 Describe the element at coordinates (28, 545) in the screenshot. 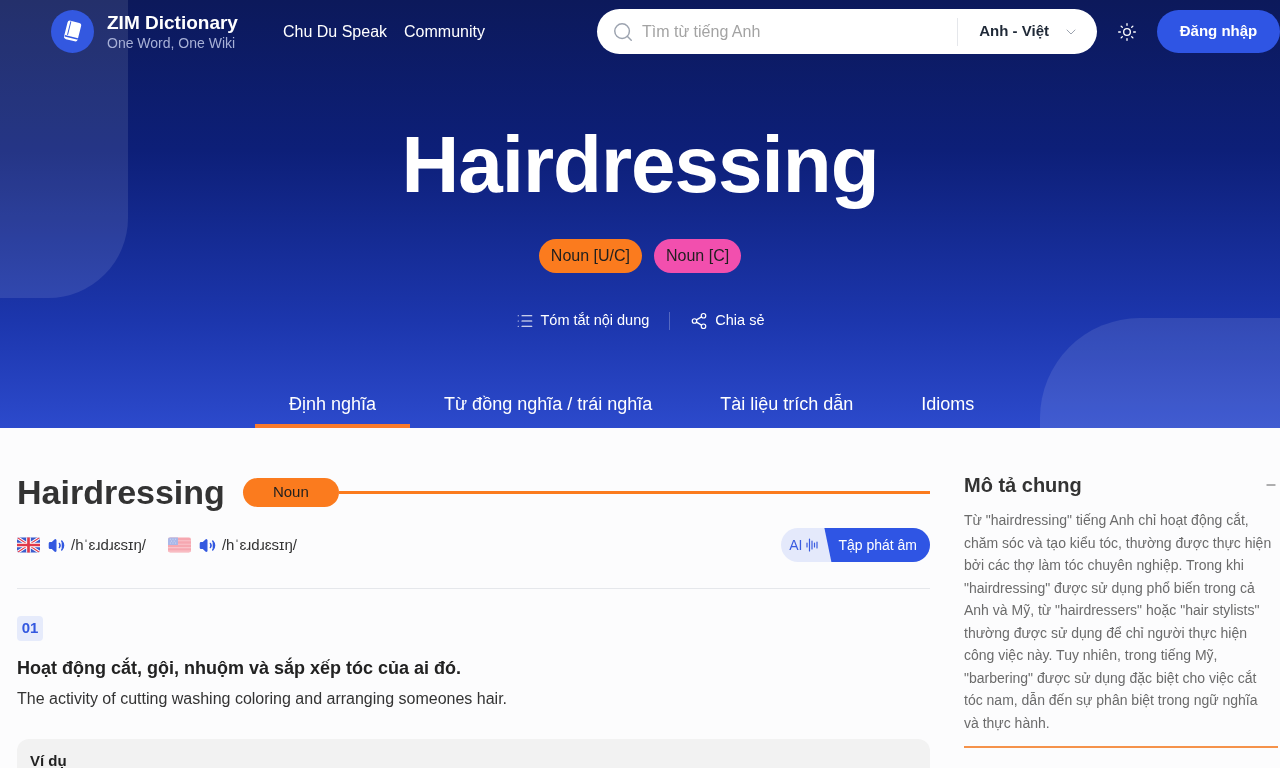

I see `uk-flag-icon` at that location.